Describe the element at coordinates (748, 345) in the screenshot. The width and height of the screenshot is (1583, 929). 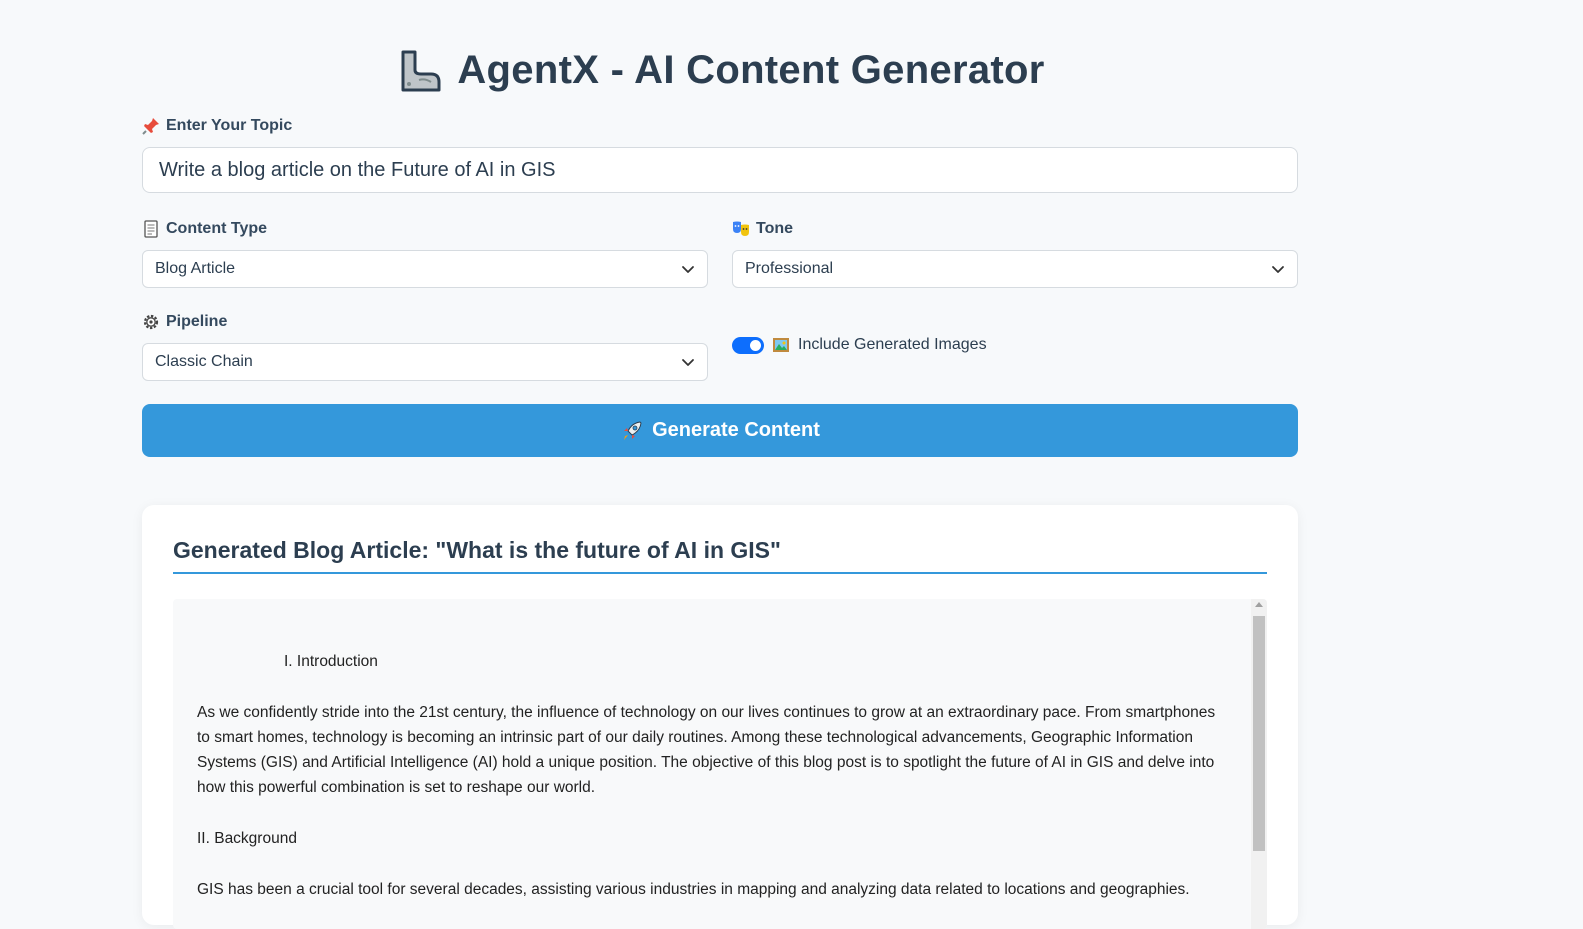
I see `include-images-switch` at that location.